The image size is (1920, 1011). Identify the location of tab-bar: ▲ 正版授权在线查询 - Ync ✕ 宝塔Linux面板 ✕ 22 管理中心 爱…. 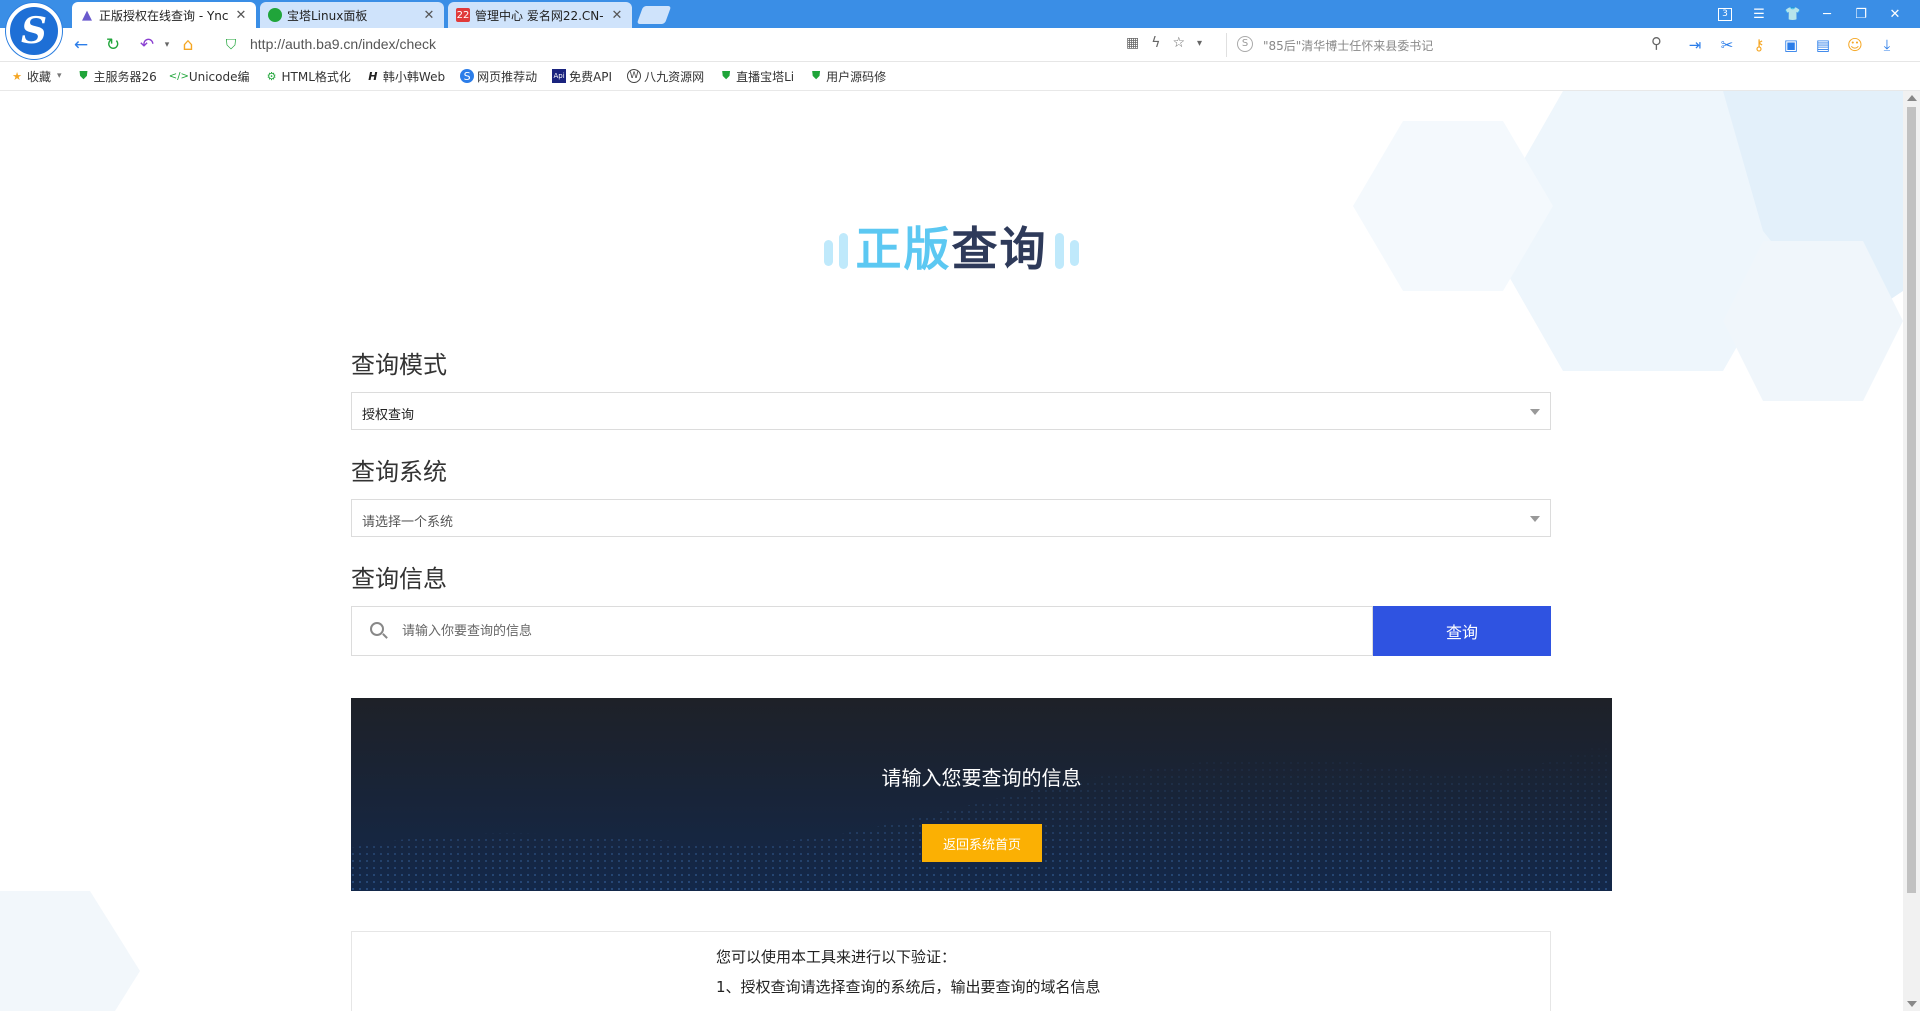
(960, 14).